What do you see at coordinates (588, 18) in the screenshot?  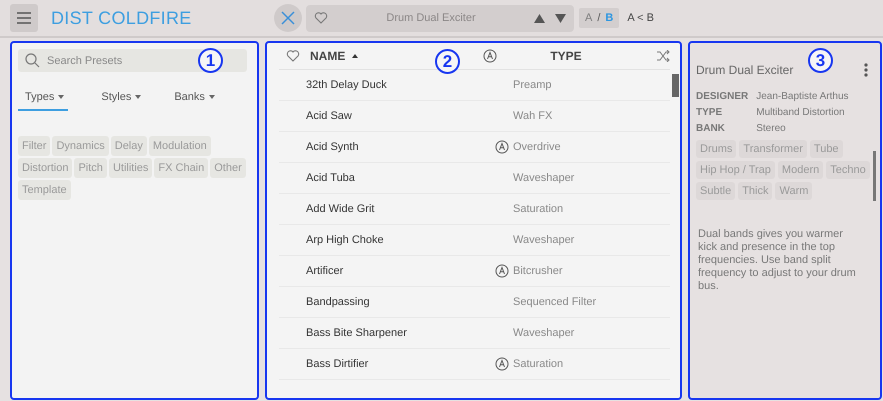 I see `ab-option: A` at bounding box center [588, 18].